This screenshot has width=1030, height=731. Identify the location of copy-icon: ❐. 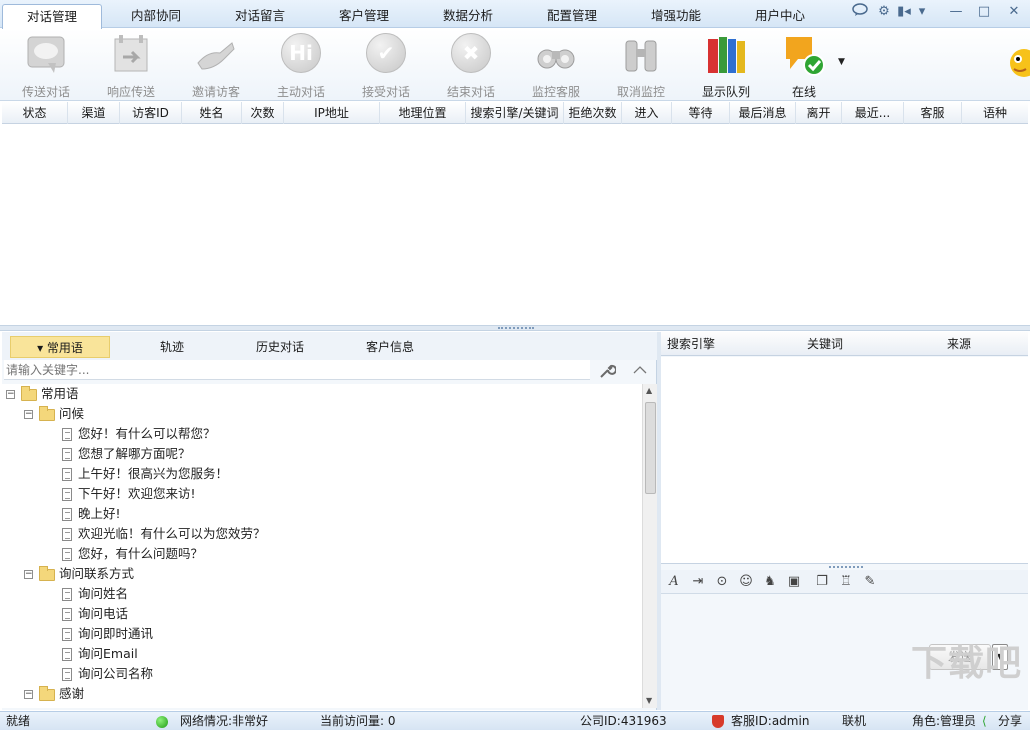
(822, 582).